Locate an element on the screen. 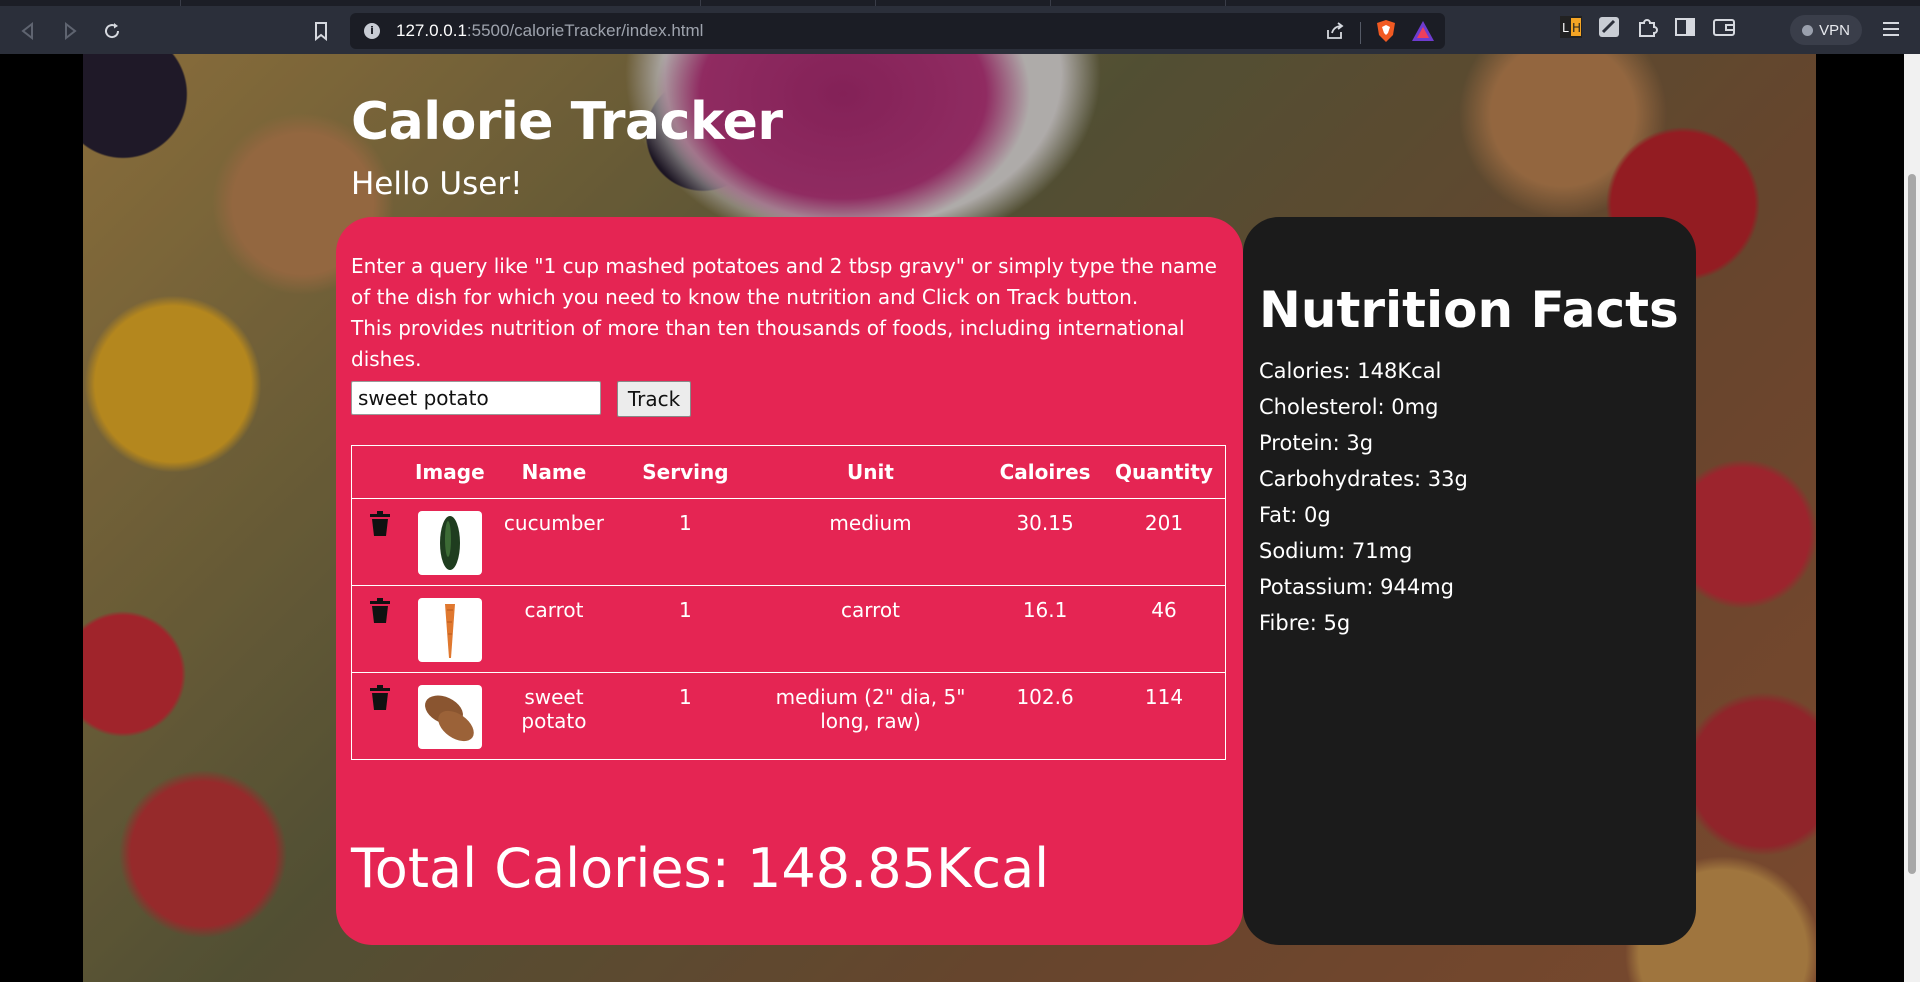 The height and width of the screenshot is (982, 1920). scrollbar-thumb is located at coordinates (1912, 524).